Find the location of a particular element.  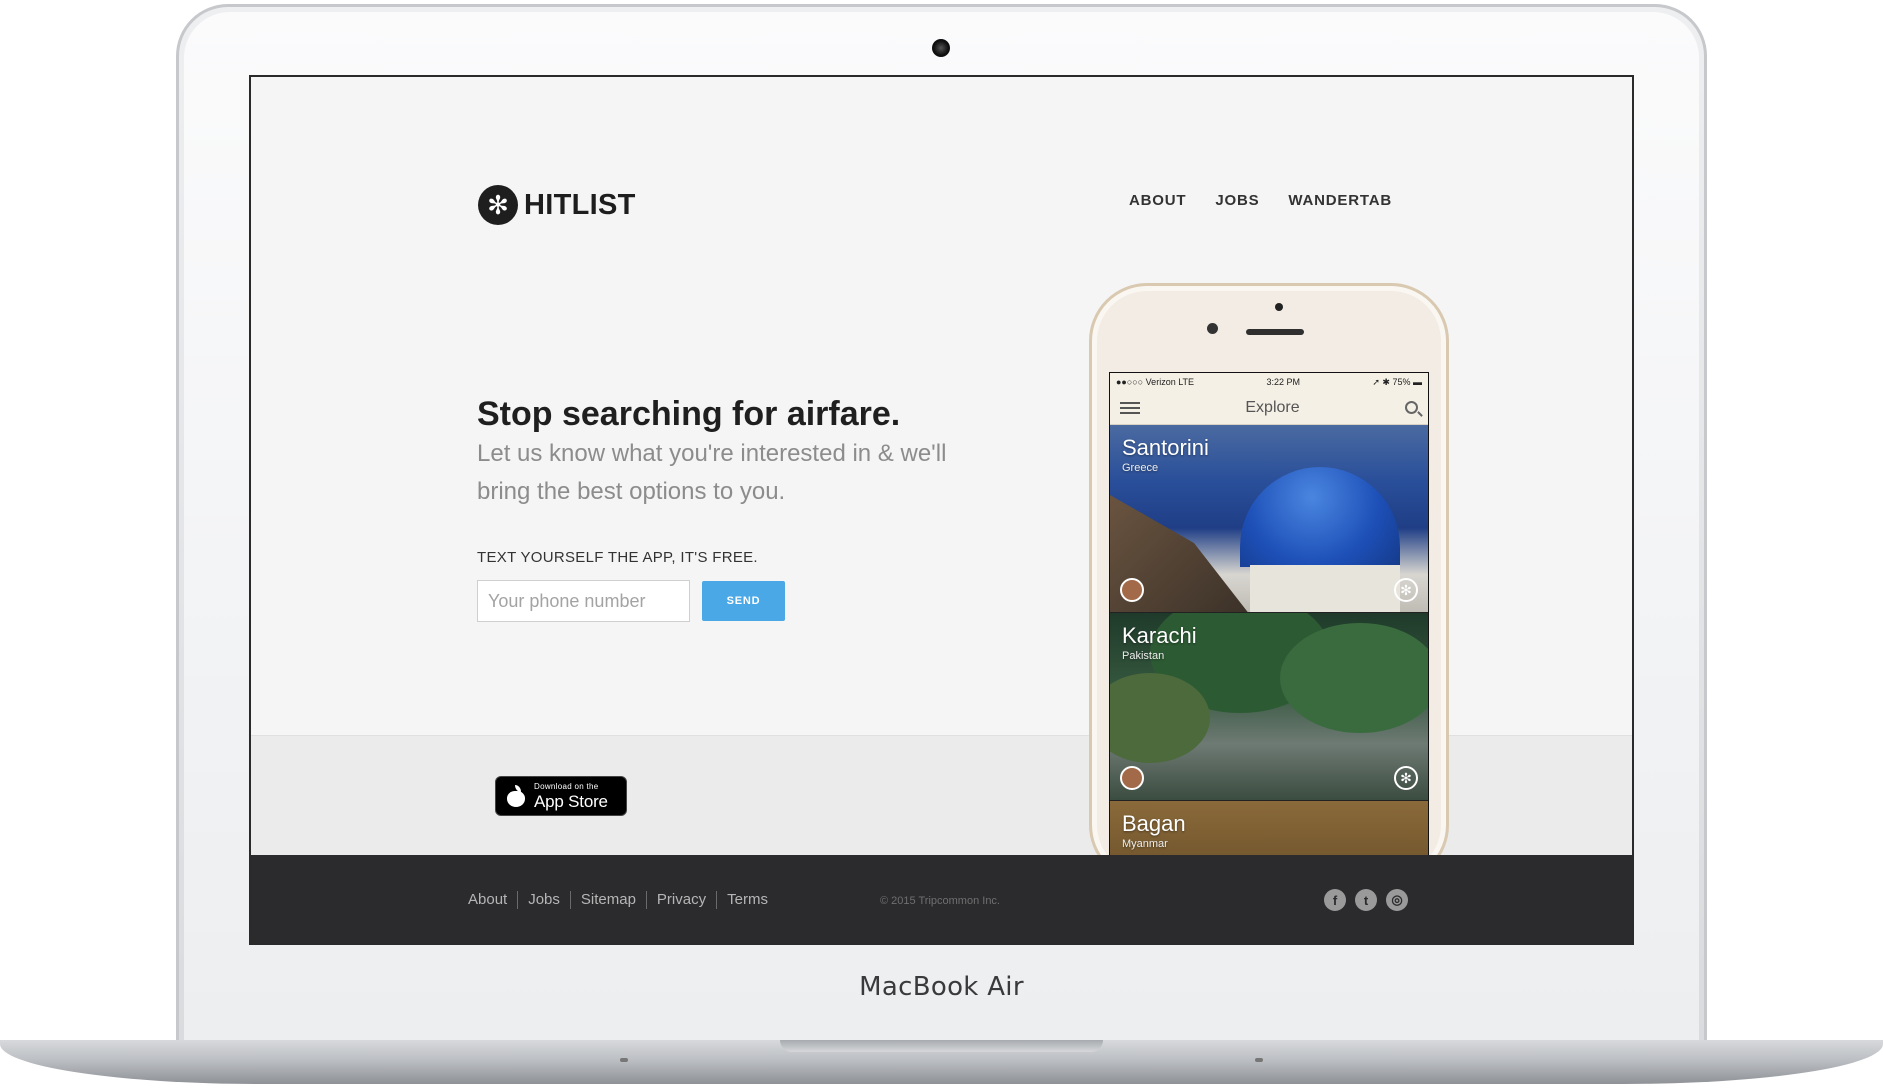

app-store-big-text: App Store is located at coordinates (571, 801).